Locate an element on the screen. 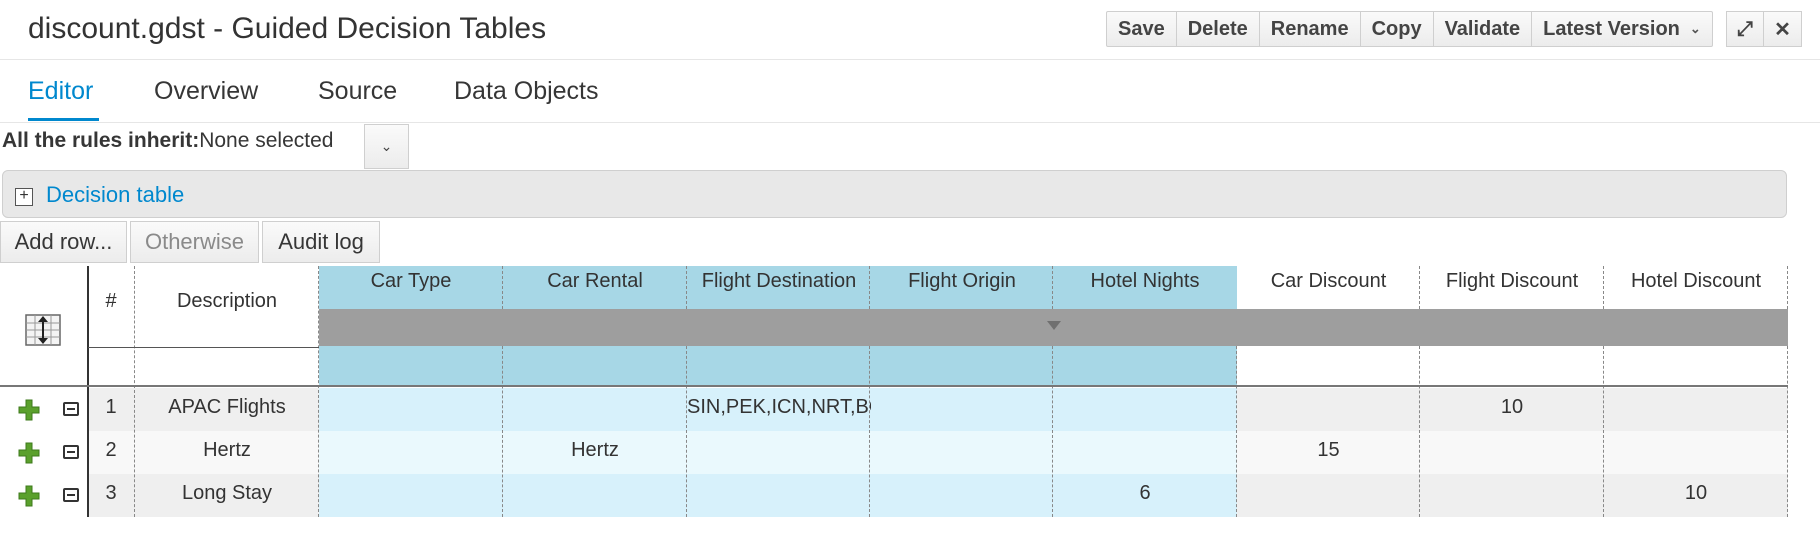 The height and width of the screenshot is (540, 1820). col-header-number: # is located at coordinates (111, 301).